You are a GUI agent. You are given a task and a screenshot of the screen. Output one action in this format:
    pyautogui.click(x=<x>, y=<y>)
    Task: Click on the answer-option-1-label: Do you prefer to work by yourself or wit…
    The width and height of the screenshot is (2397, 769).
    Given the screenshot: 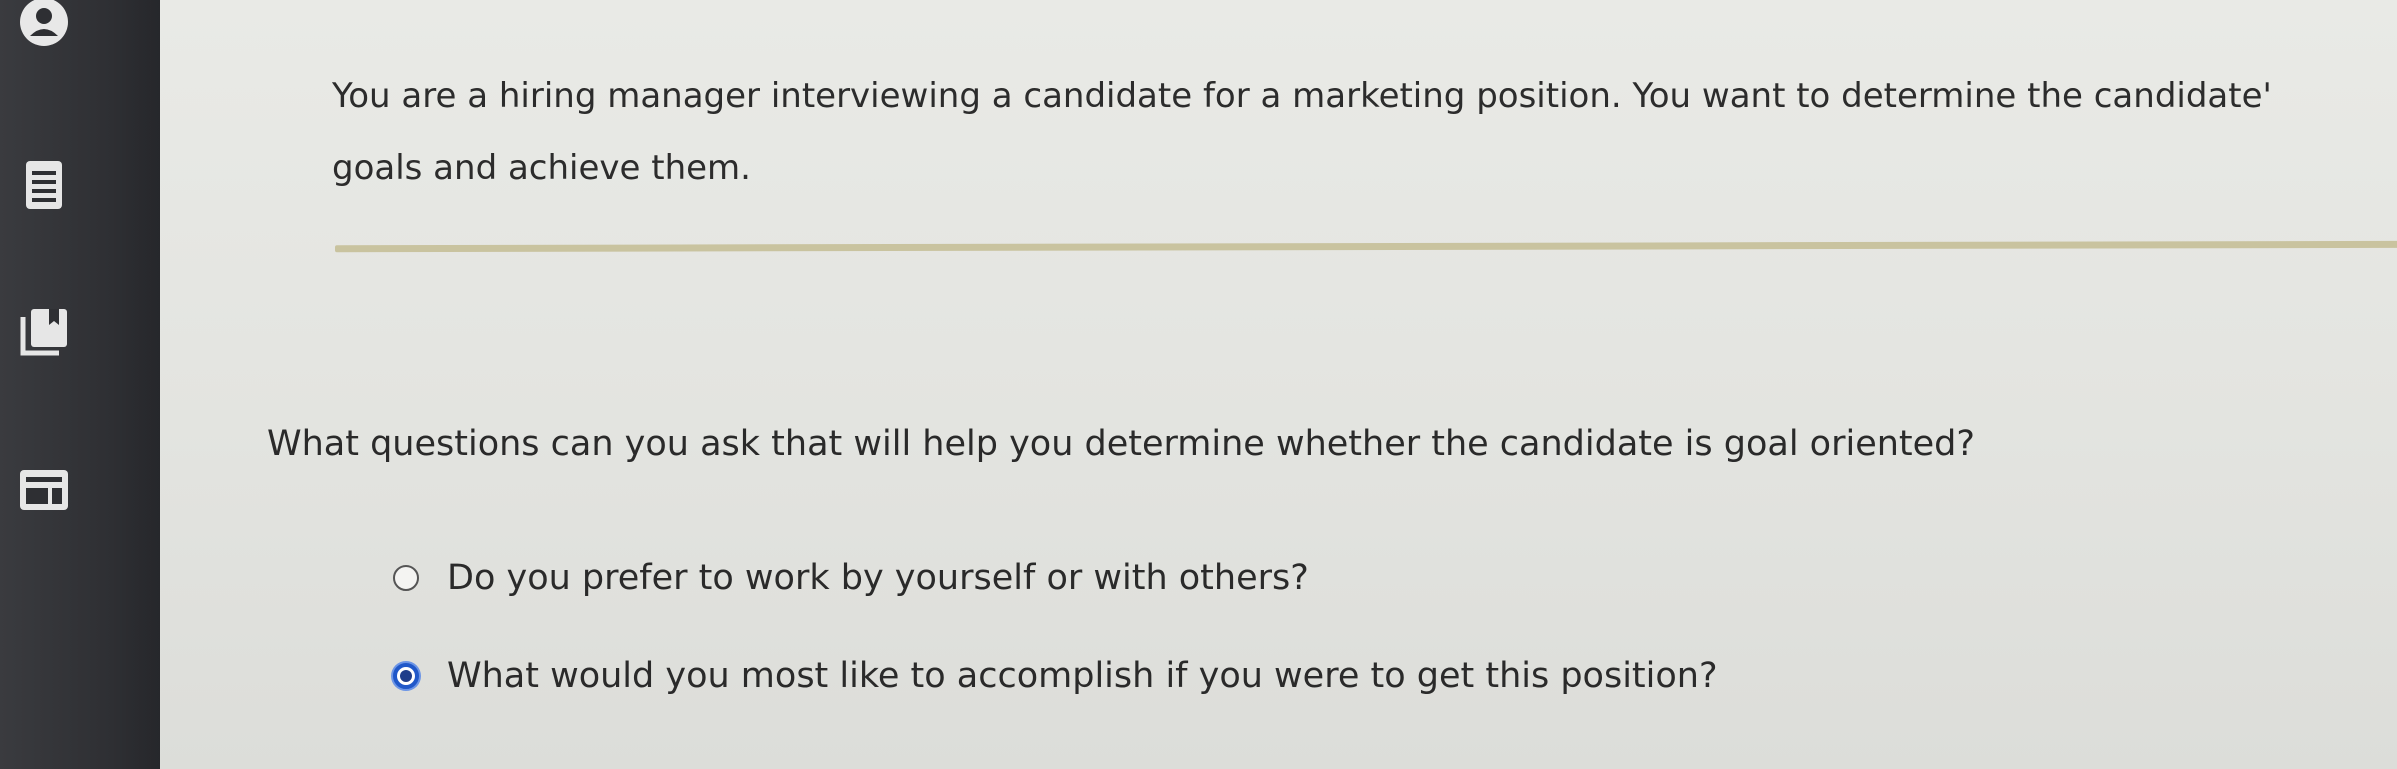 What is the action you would take?
    pyautogui.click(x=878, y=578)
    